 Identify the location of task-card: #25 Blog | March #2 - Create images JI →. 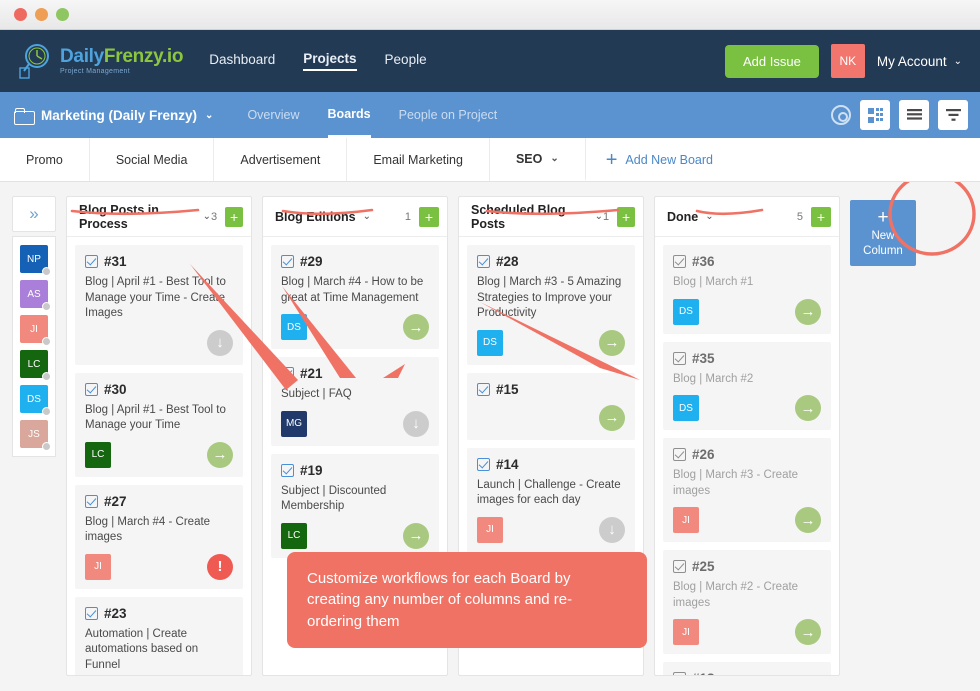
(747, 602).